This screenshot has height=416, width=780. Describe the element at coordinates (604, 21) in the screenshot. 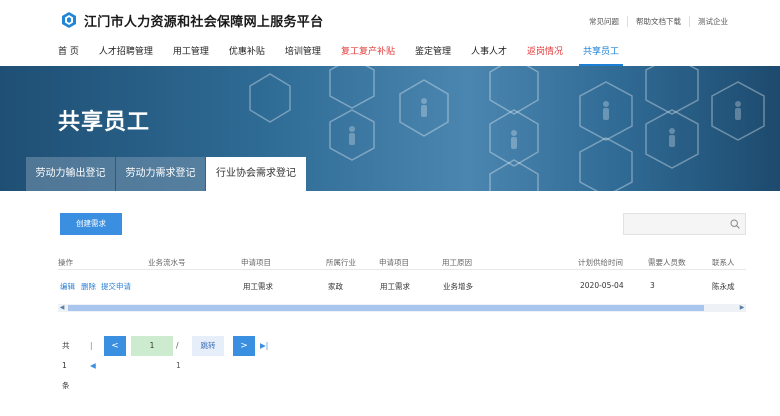

I see `faq-link: 常见问题` at that location.